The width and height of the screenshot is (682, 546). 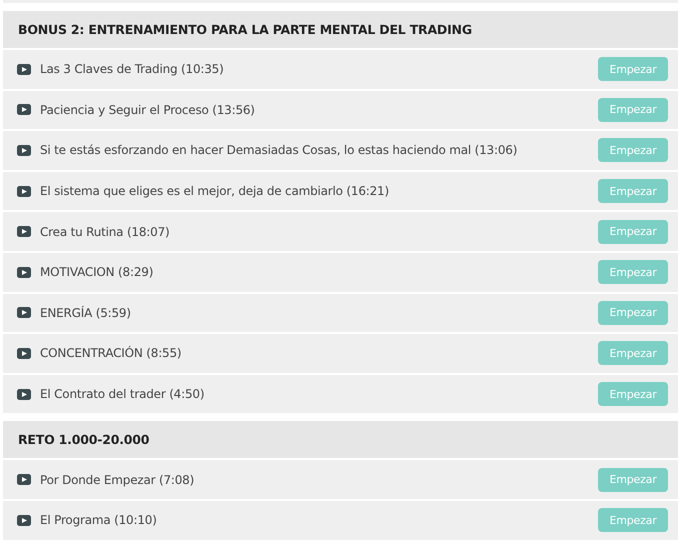 I want to click on lesson-title: El sistema que eliges es el mejor, deja de cambiarlo (16:21), so click(x=319, y=191).